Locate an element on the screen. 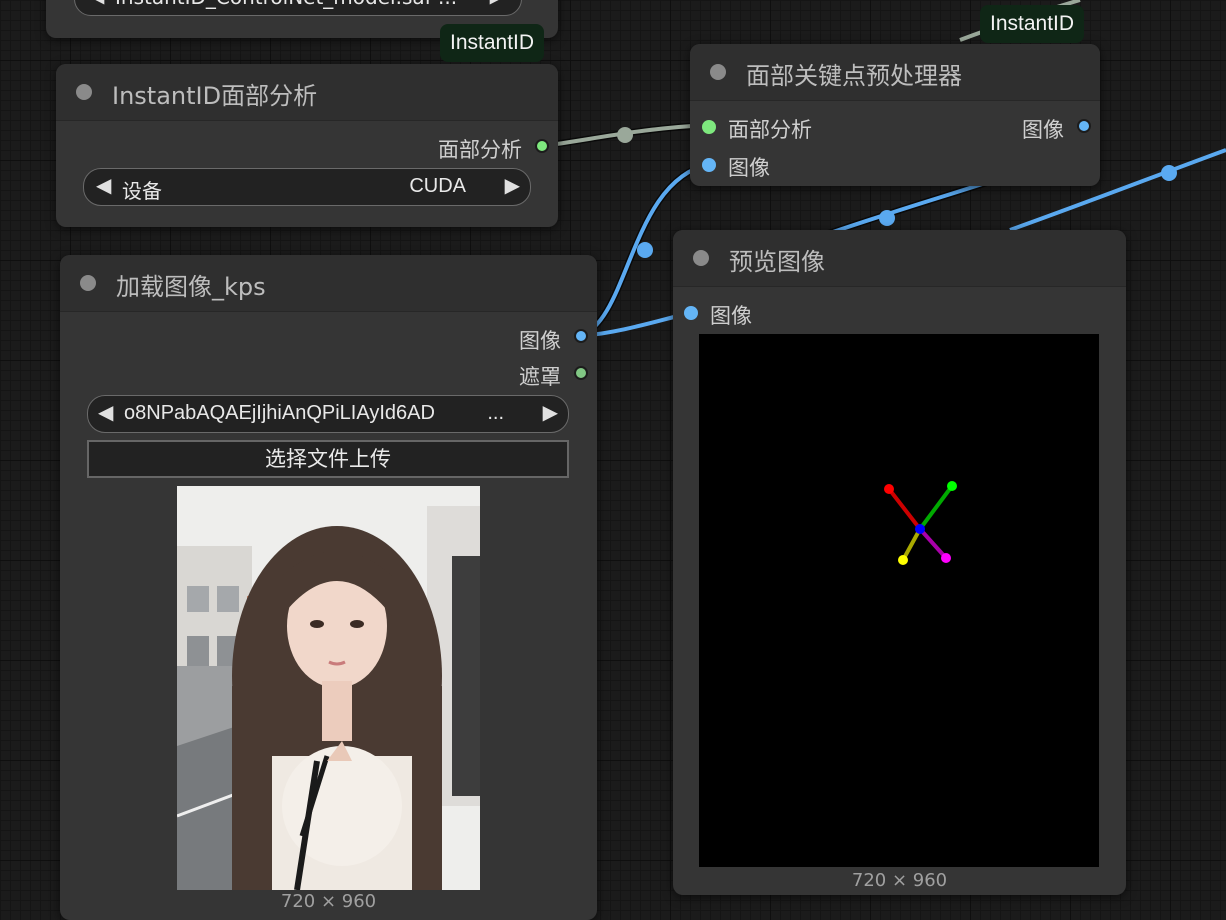 The width and height of the screenshot is (1226, 920). loaded-image-preview is located at coordinates (328, 688).